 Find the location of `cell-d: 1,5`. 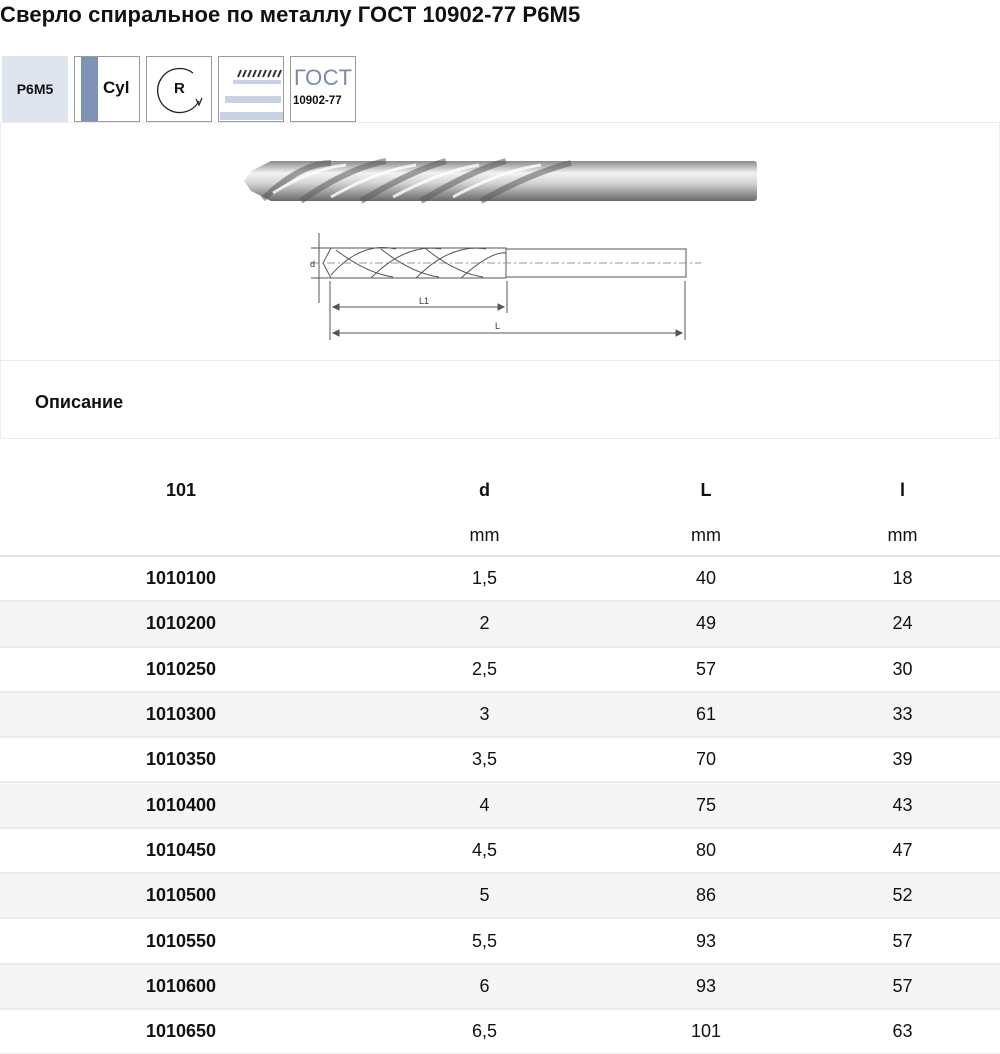

cell-d: 1,5 is located at coordinates (484, 579).